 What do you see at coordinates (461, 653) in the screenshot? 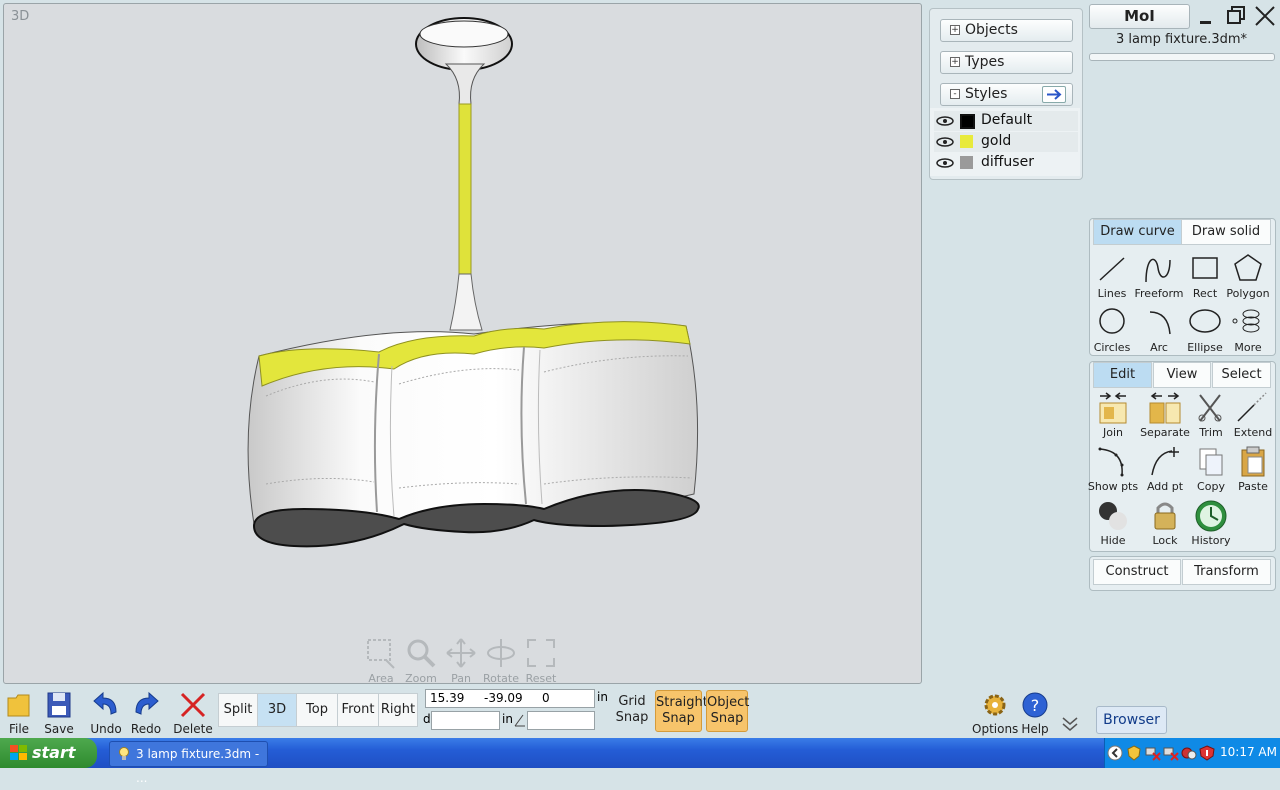
I see `pan-icon` at bounding box center [461, 653].